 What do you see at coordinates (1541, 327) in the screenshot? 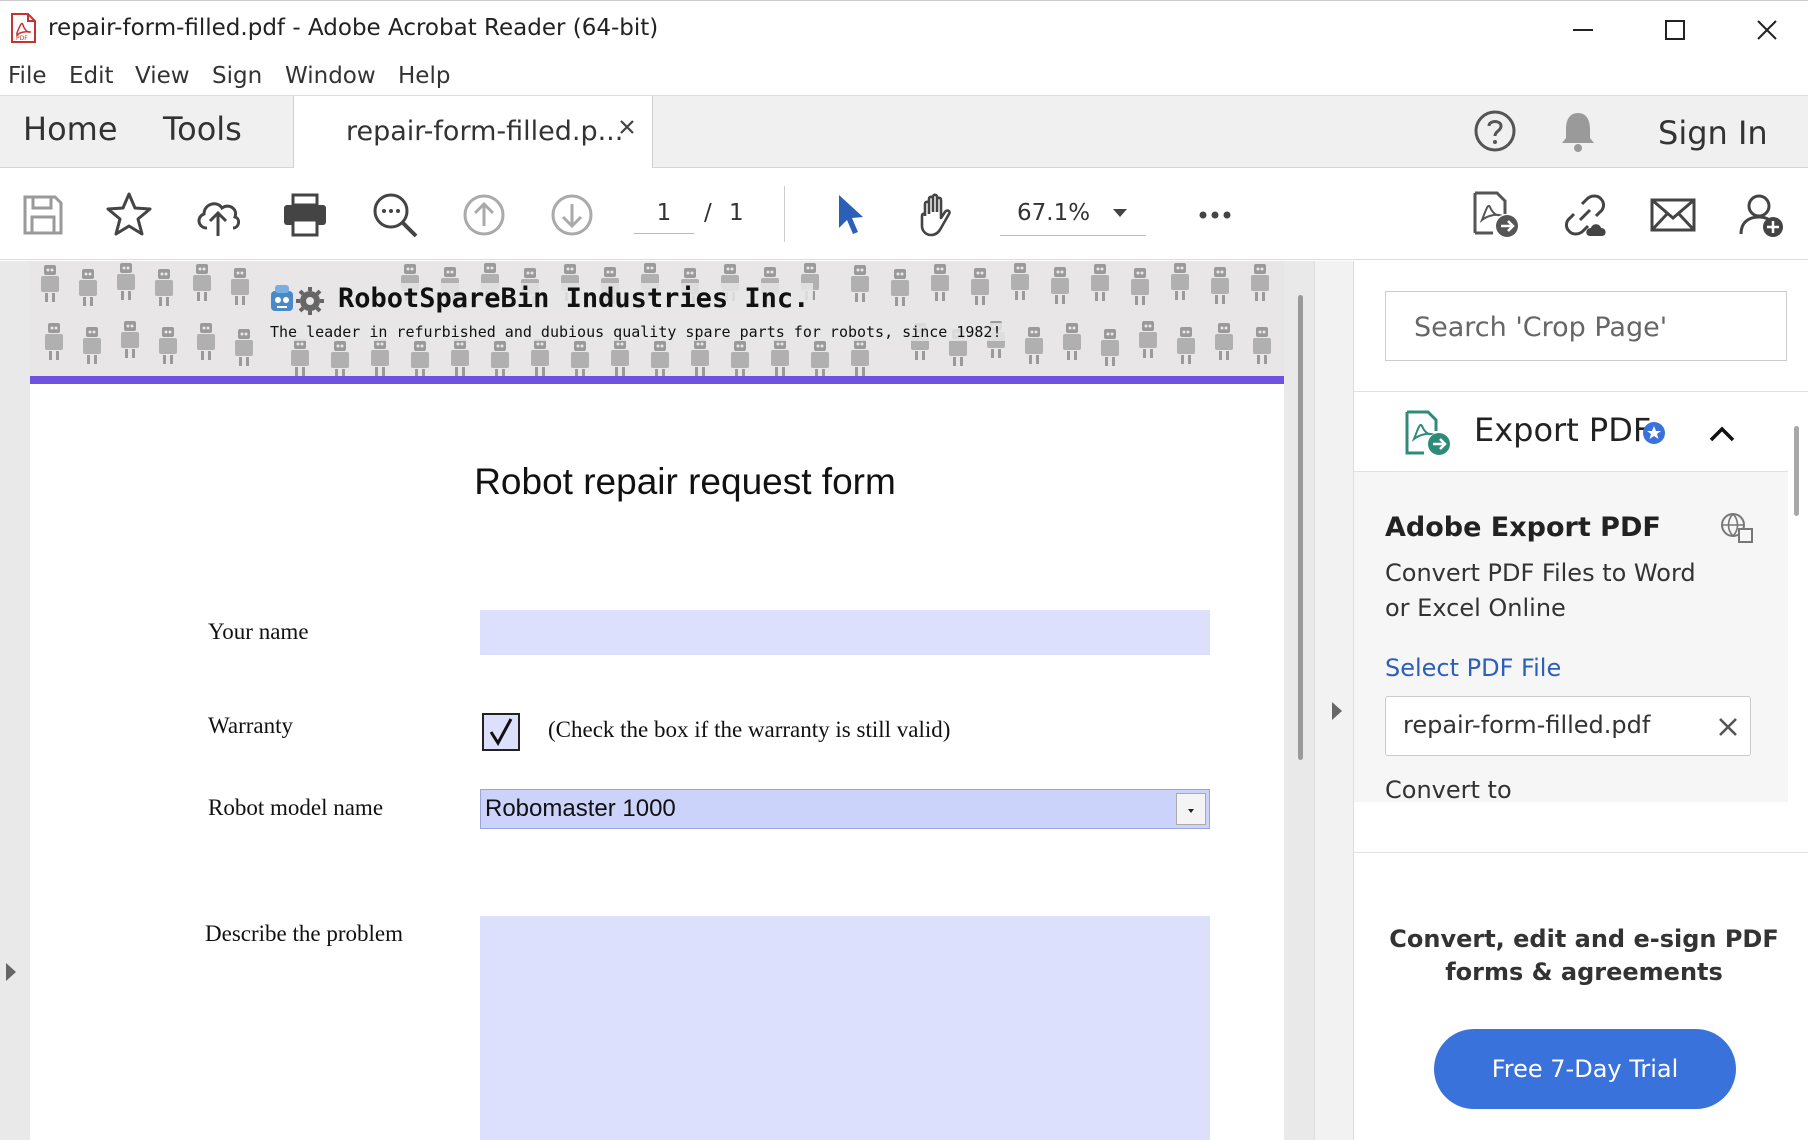
I see `search-placeholder: Search 'Crop Page'` at bounding box center [1541, 327].